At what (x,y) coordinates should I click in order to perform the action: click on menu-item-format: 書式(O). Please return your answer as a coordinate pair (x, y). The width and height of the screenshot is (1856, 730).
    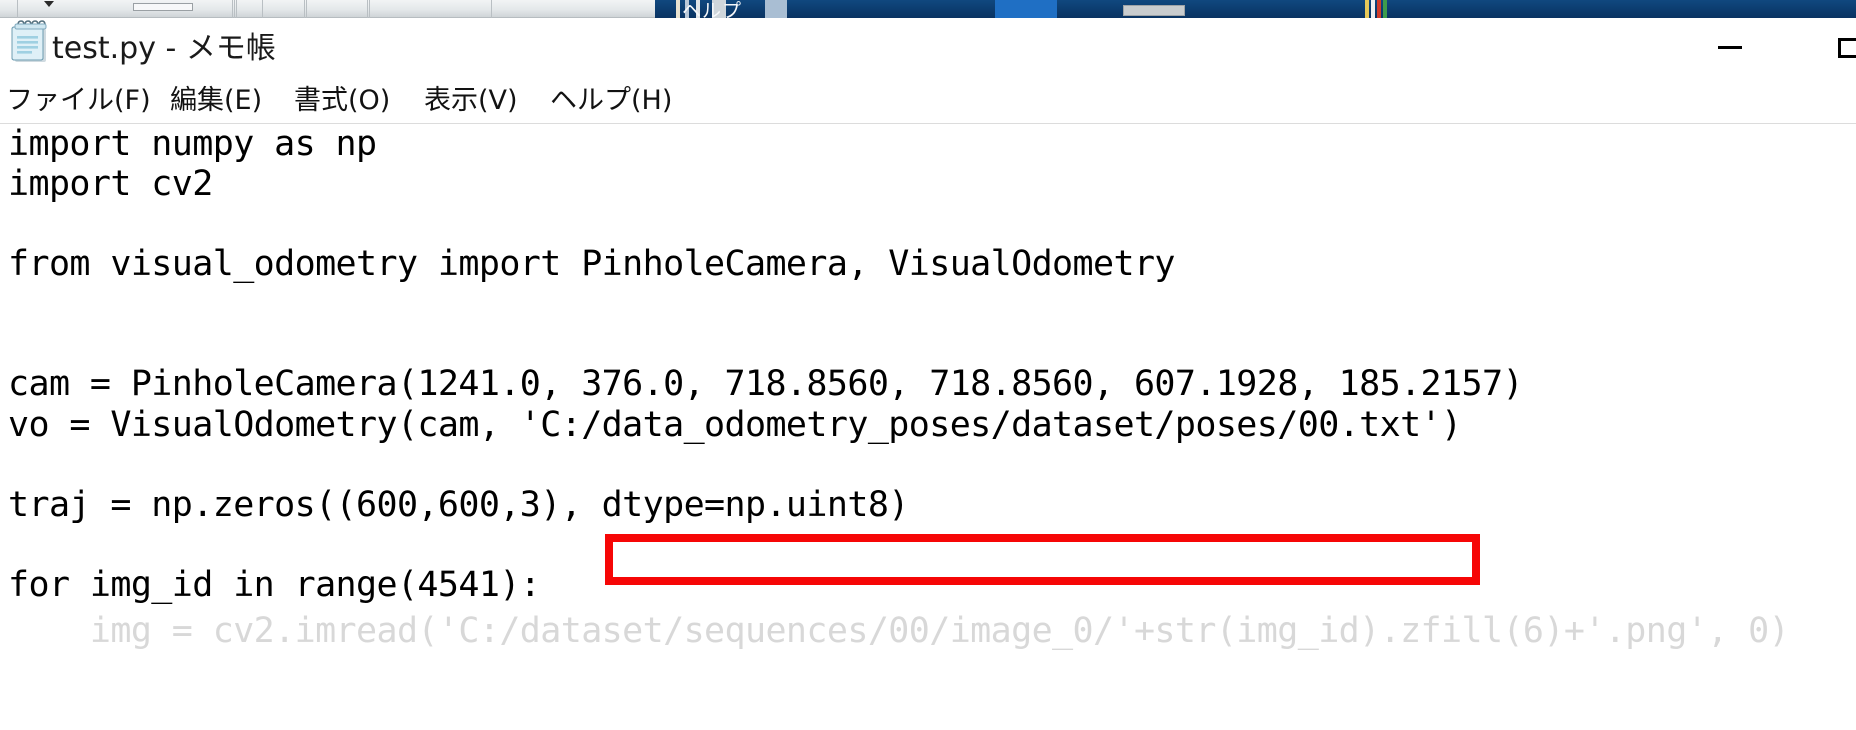
    Looking at the image, I should click on (342, 97).